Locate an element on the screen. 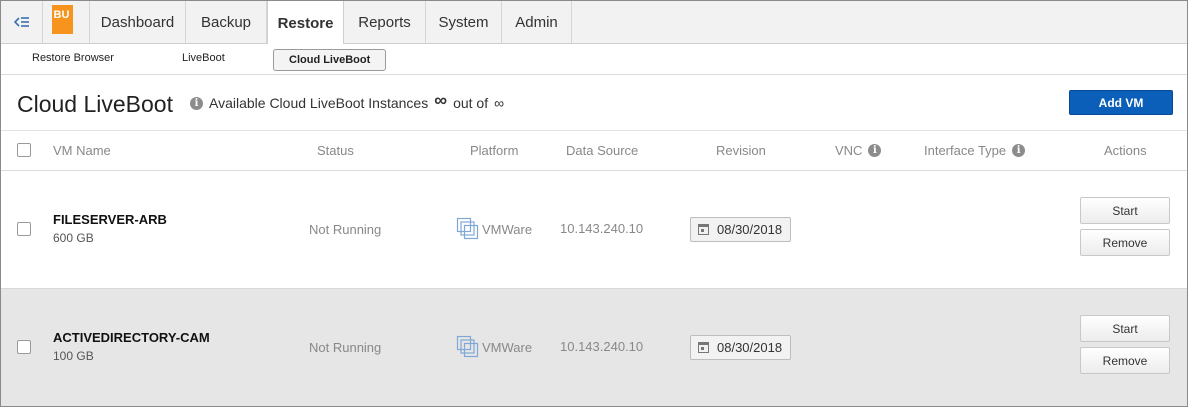  column-interface-type-label: Interface Type is located at coordinates (965, 150).